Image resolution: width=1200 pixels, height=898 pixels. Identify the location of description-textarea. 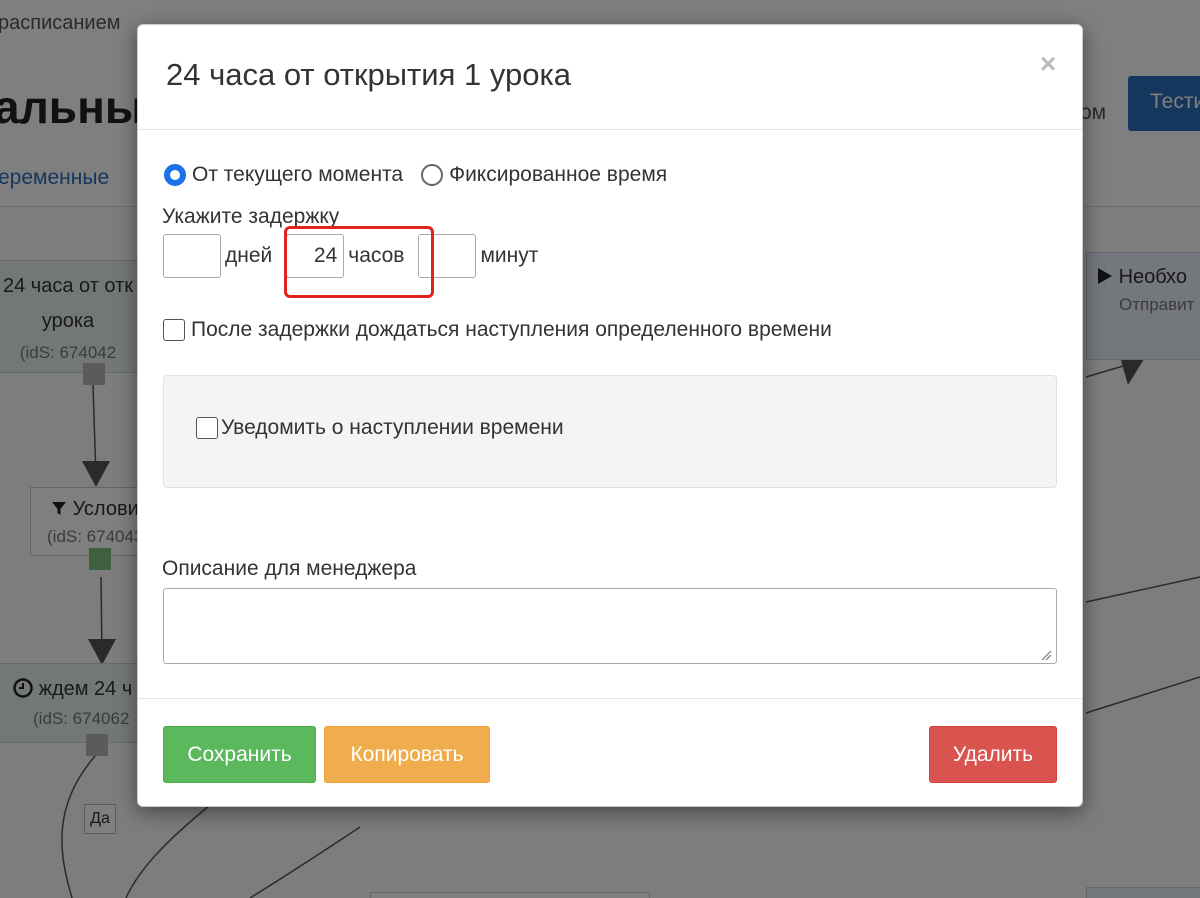
(610, 626).